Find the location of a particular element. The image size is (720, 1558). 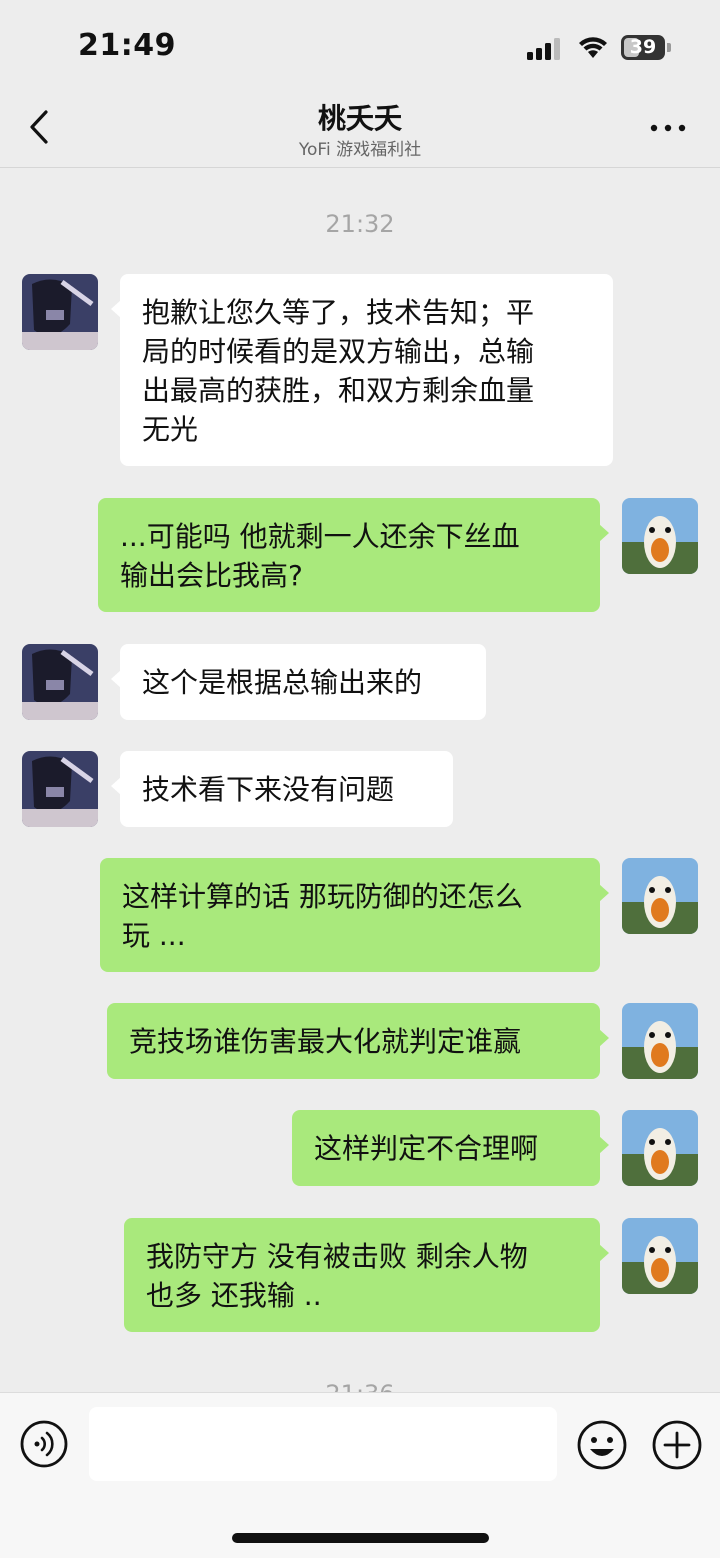

message-timestamp: 21:32 is located at coordinates (360, 224).